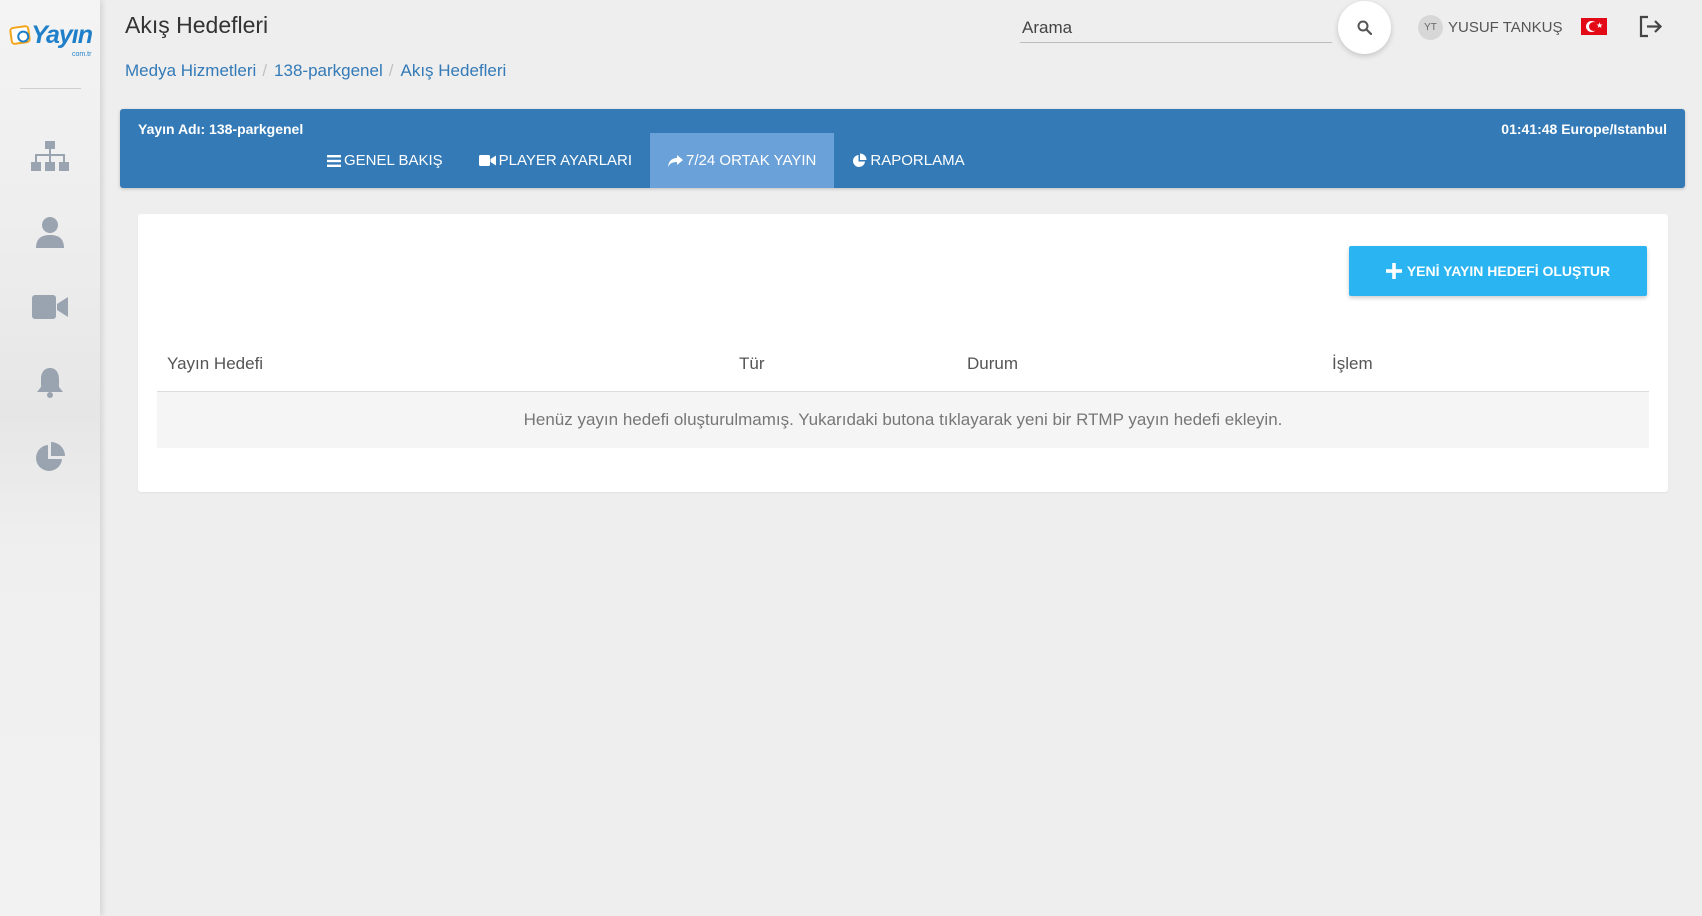 The height and width of the screenshot is (916, 1702). I want to click on sidebar-item-videos, so click(50, 307).